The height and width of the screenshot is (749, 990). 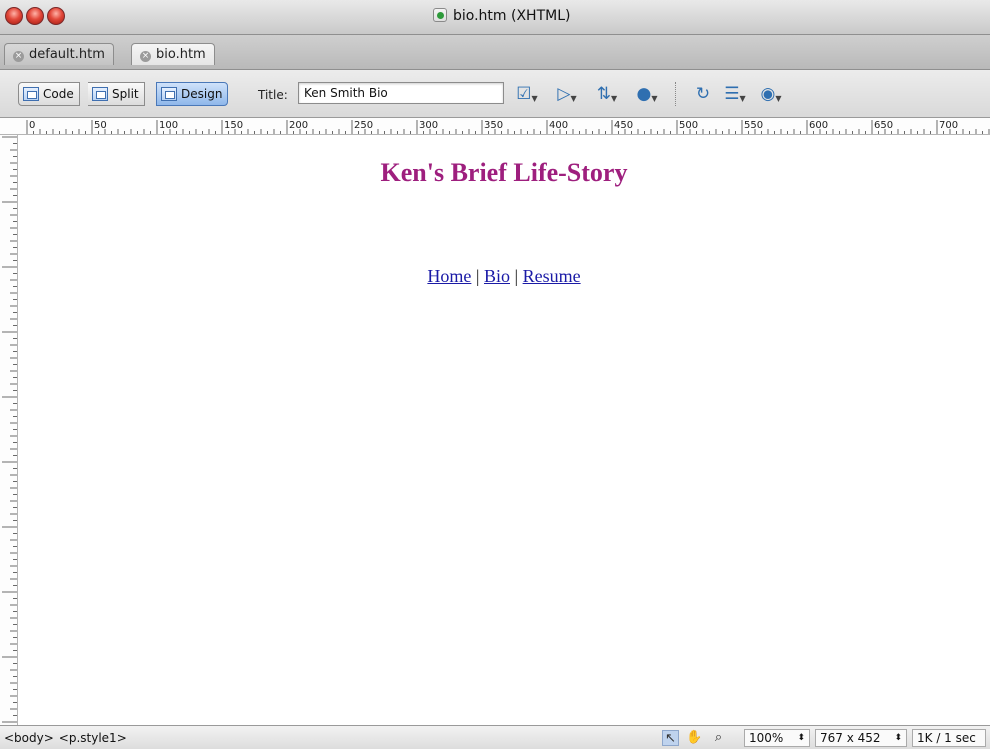 I want to click on page-title-input, so click(x=401, y=93).